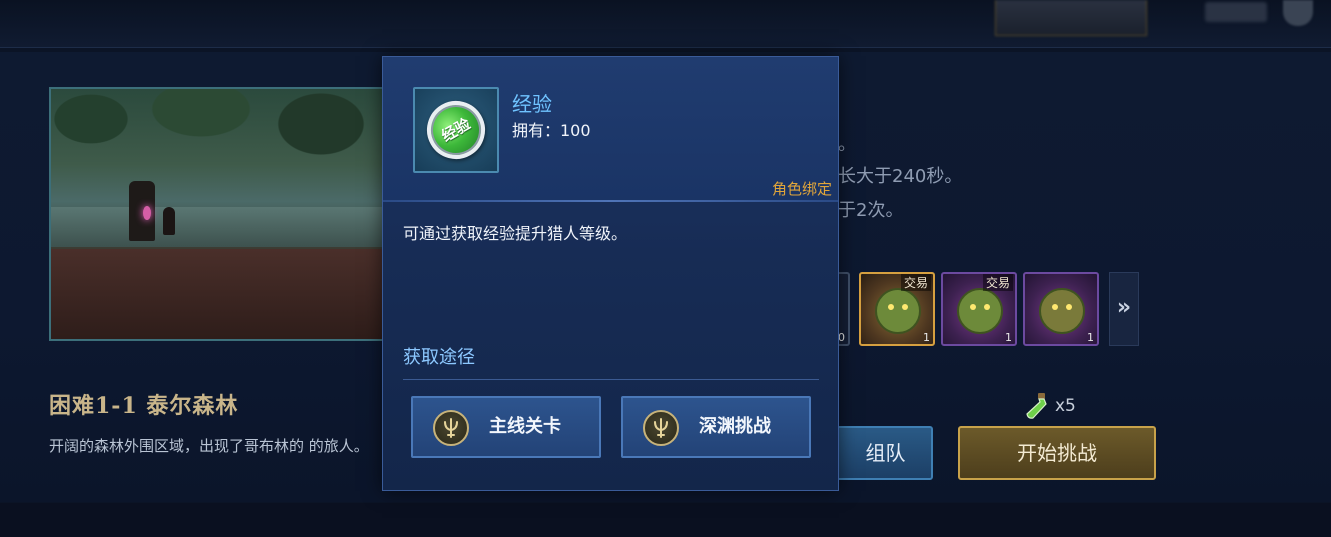 The width and height of the screenshot is (1331, 537). I want to click on item-icon-frame: 经验, so click(456, 130).